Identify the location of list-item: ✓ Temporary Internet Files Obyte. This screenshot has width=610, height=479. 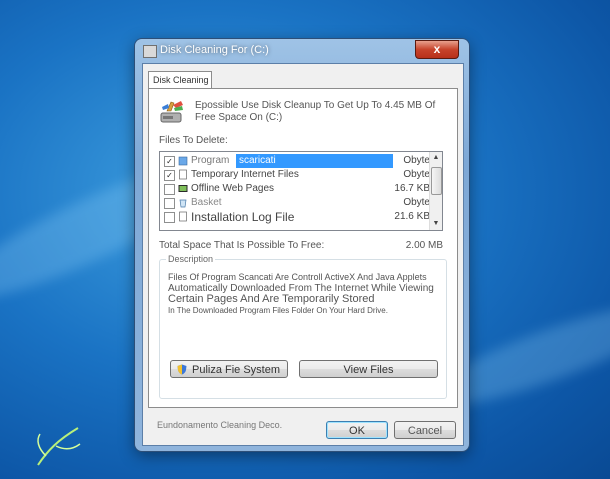
(295, 175).